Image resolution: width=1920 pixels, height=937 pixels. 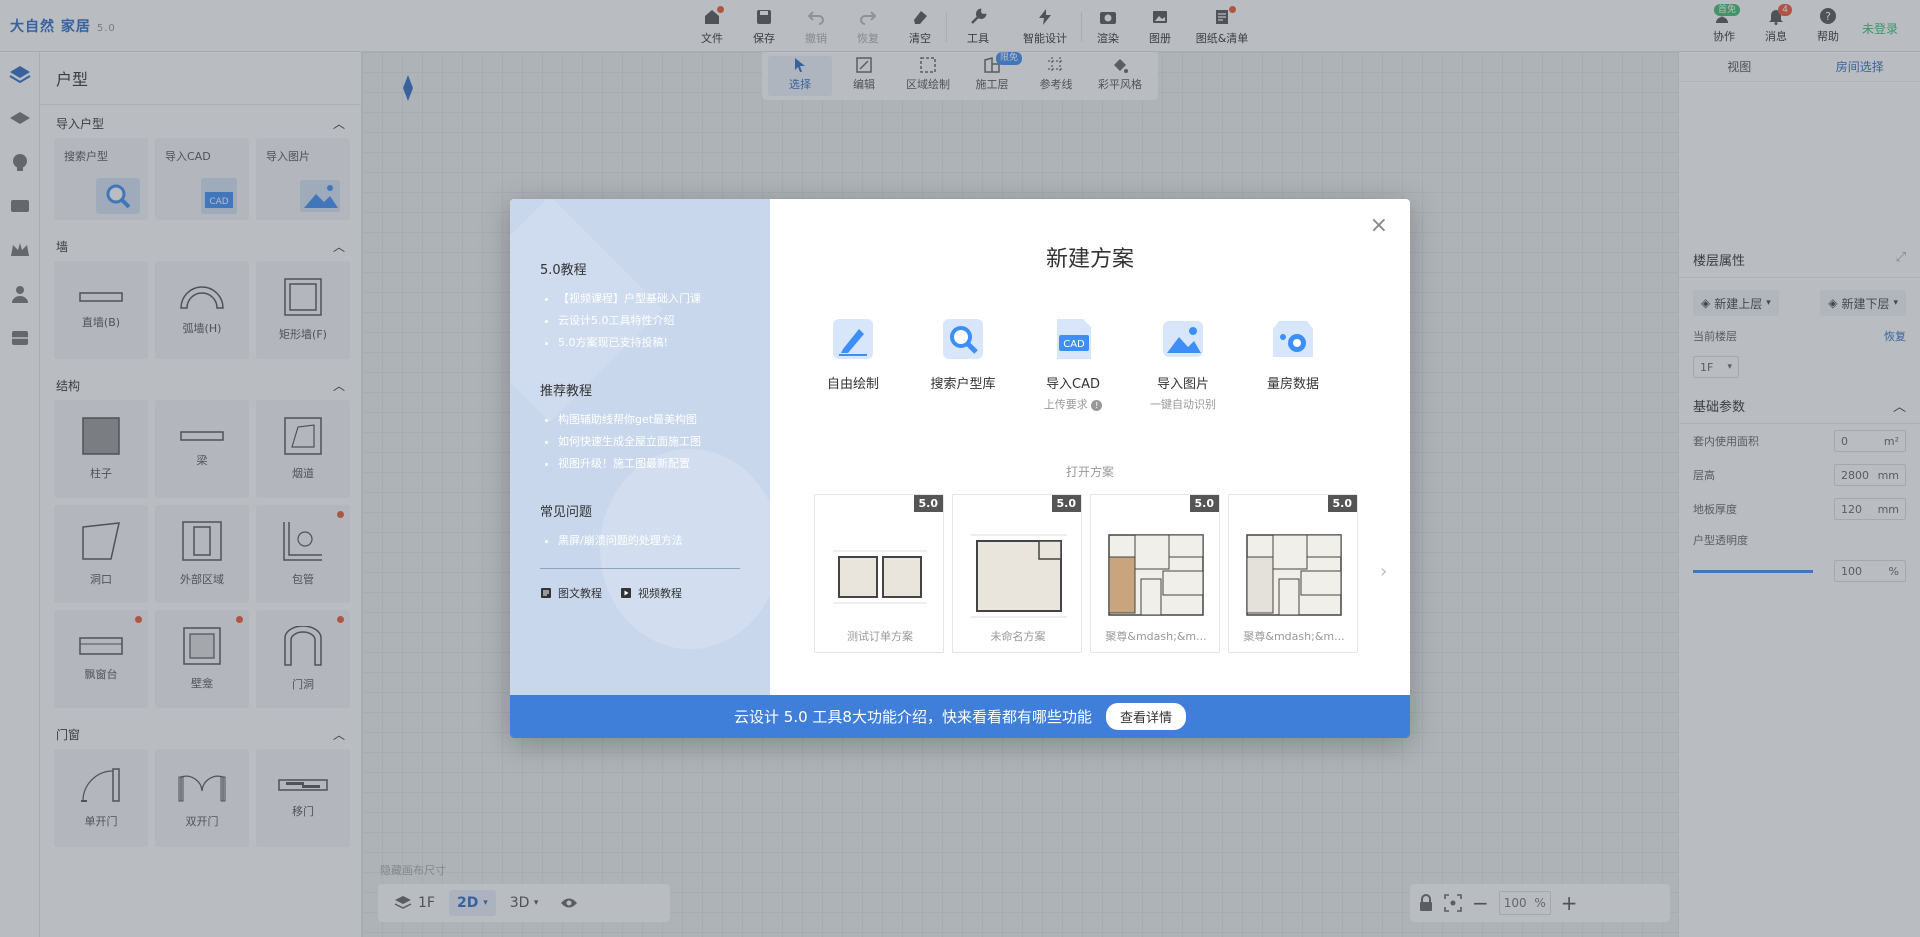 I want to click on tutorial-section-title: 推荐教程, so click(x=566, y=391).